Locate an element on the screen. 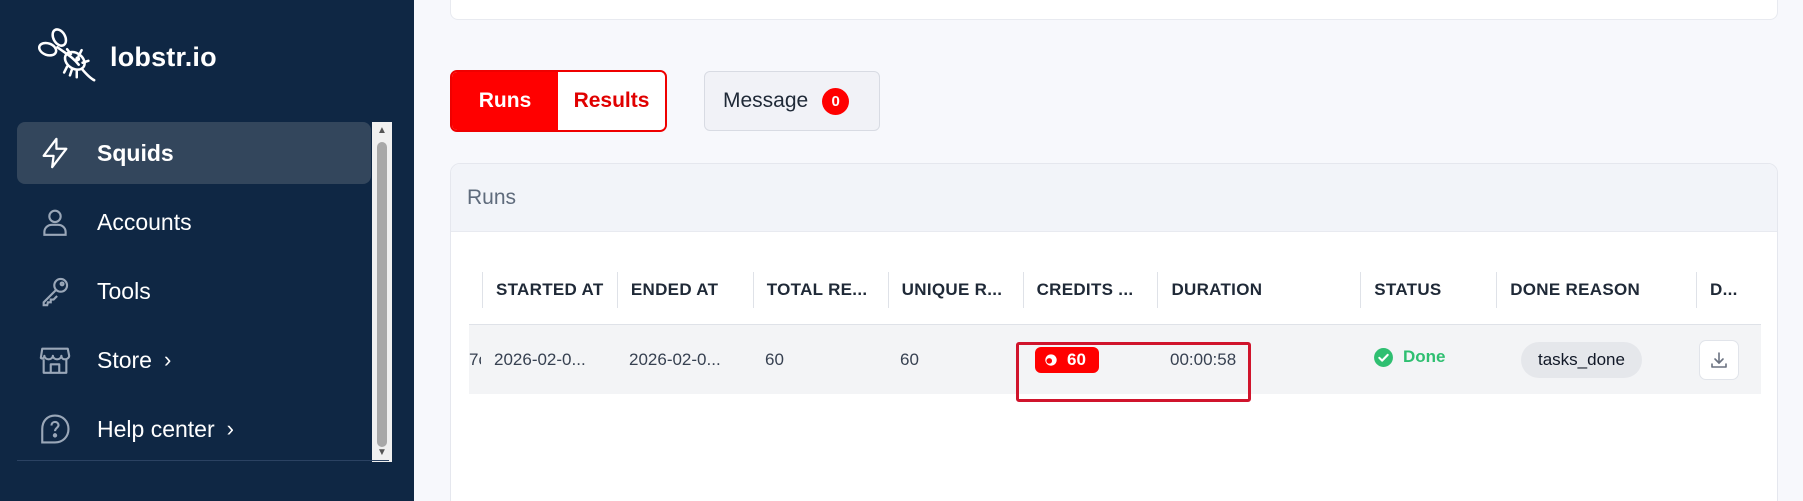 This screenshot has width=1803, height=501. column-header-done-reason: DONE REASON is located at coordinates (1596, 290).